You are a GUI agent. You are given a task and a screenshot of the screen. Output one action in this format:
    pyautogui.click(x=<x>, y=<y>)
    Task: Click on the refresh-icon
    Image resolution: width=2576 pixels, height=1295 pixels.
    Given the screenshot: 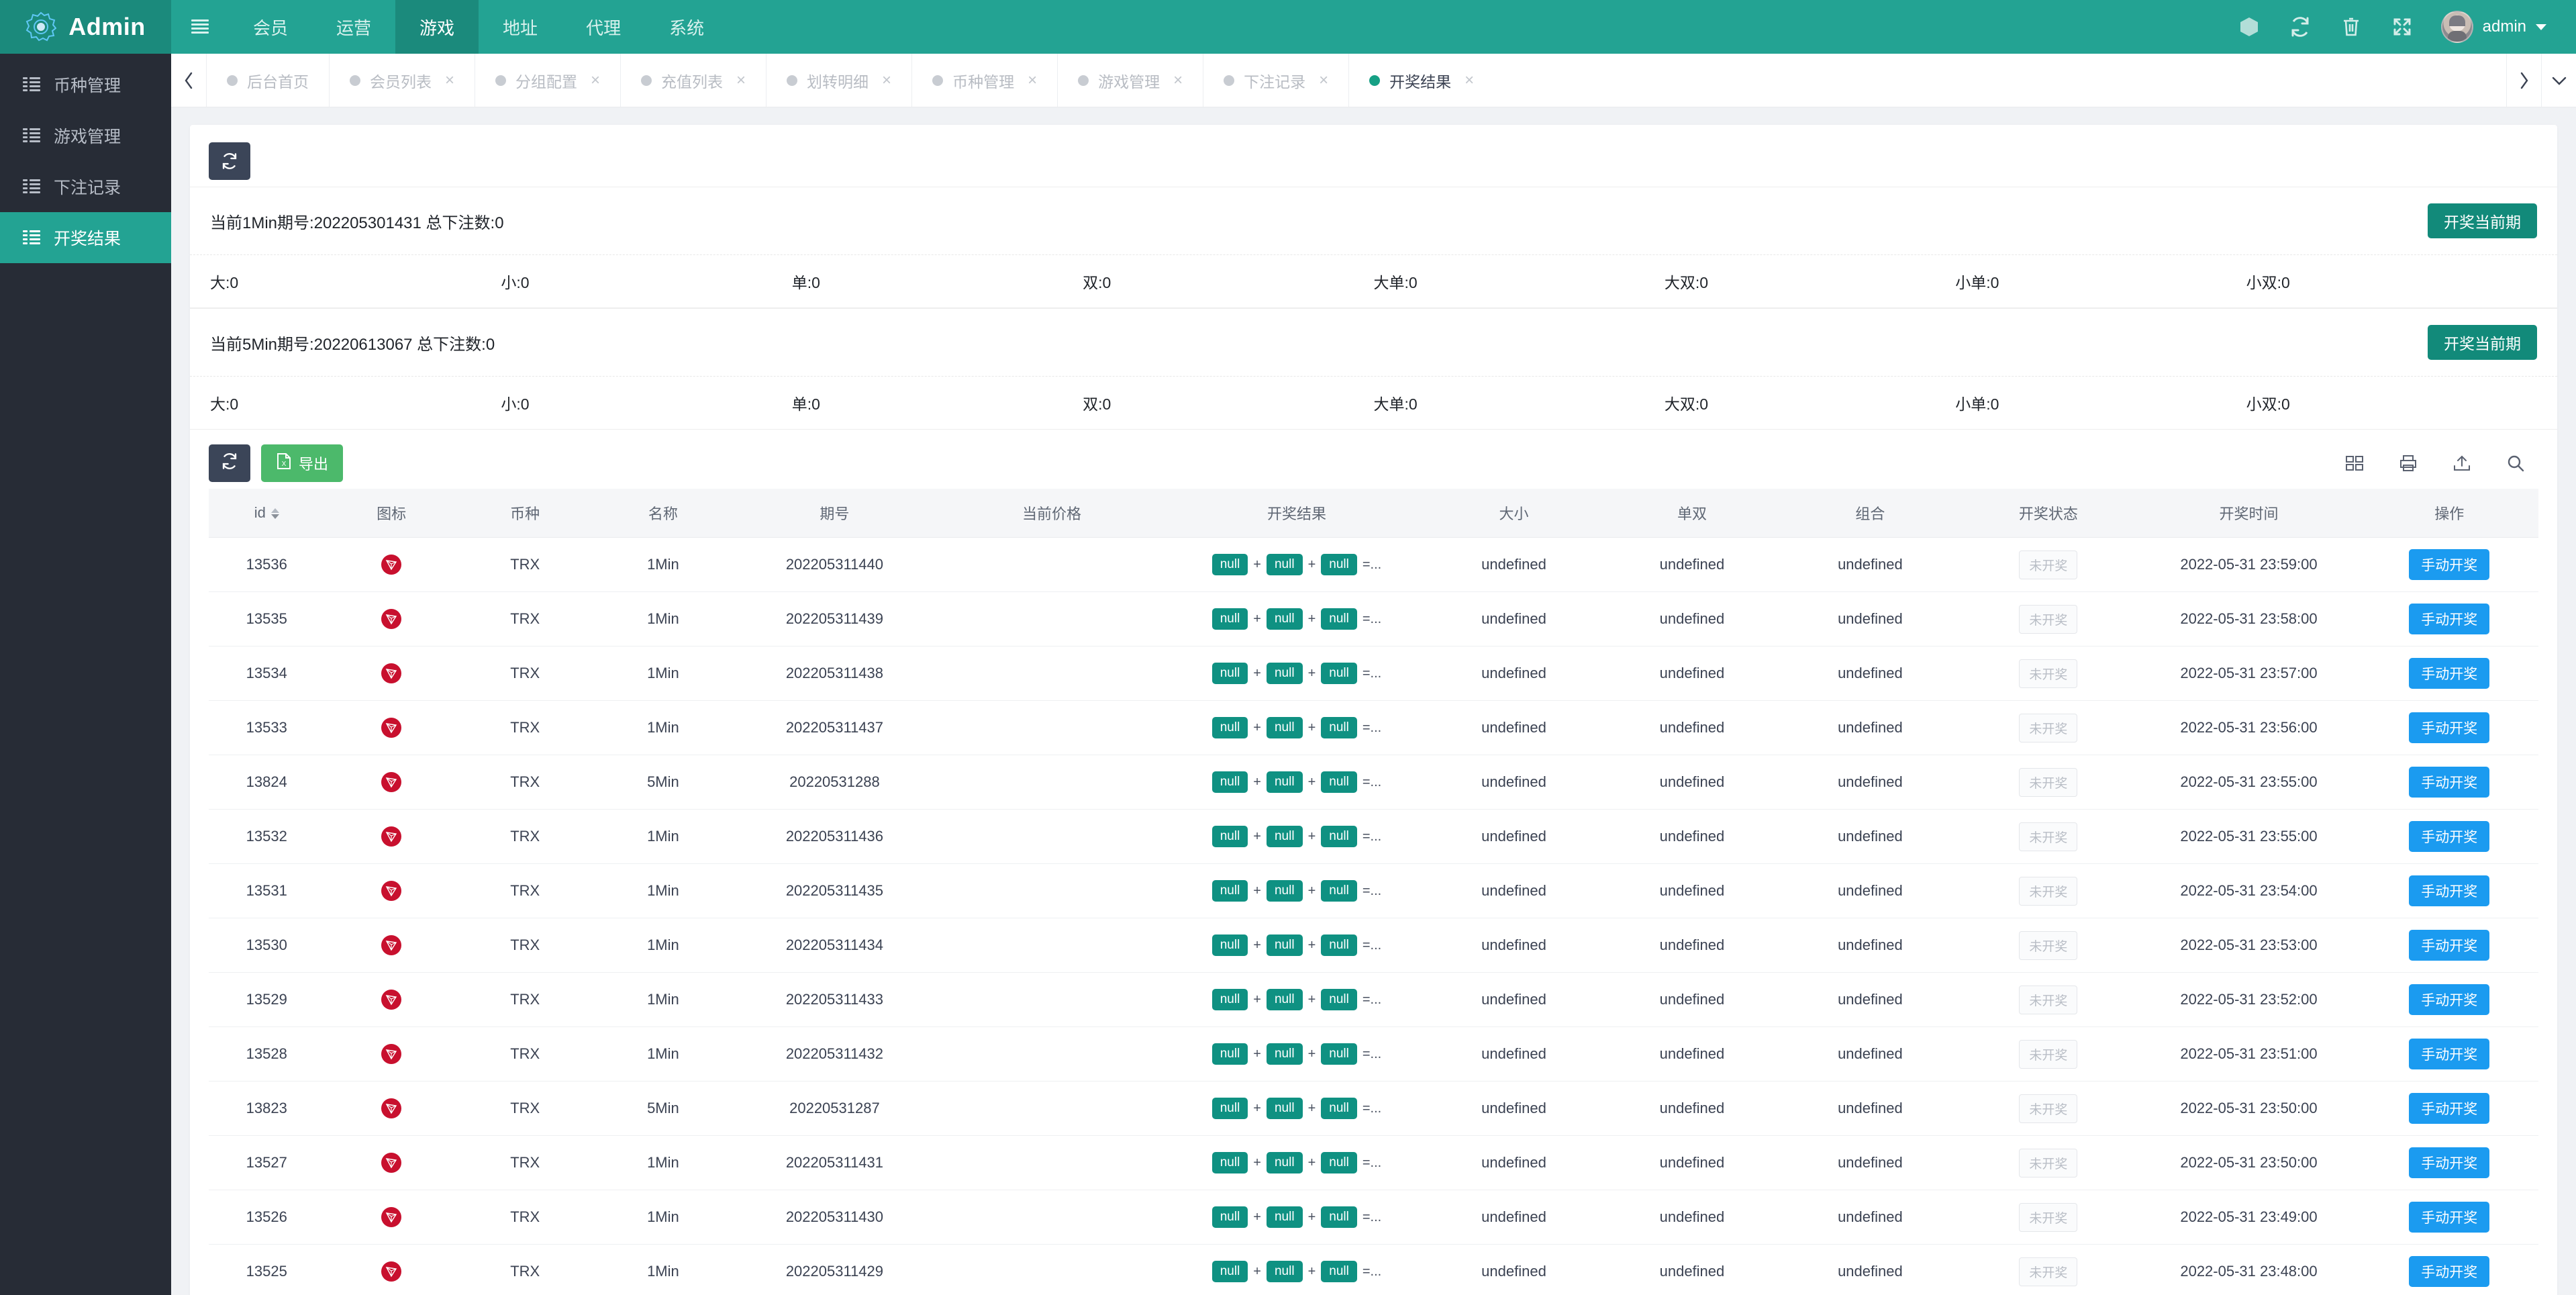 What is the action you would take?
    pyautogui.click(x=2300, y=27)
    